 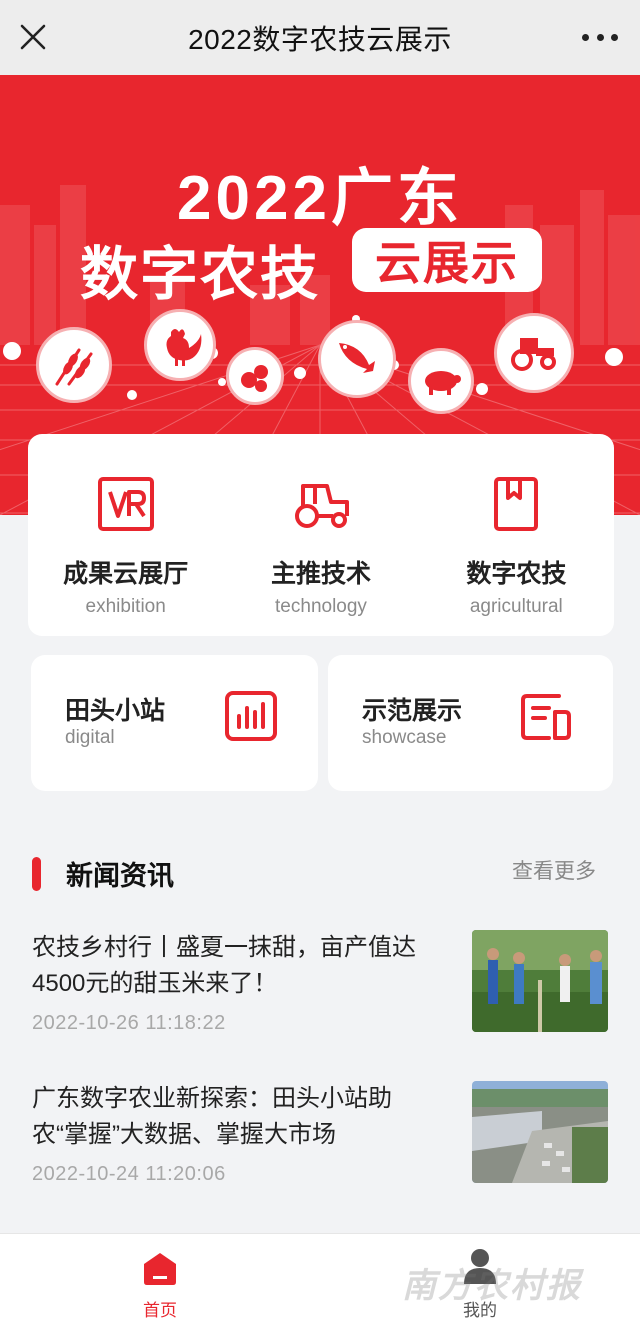 I want to click on news-section-header: 新闻资讯 查看更多, so click(x=320, y=873).